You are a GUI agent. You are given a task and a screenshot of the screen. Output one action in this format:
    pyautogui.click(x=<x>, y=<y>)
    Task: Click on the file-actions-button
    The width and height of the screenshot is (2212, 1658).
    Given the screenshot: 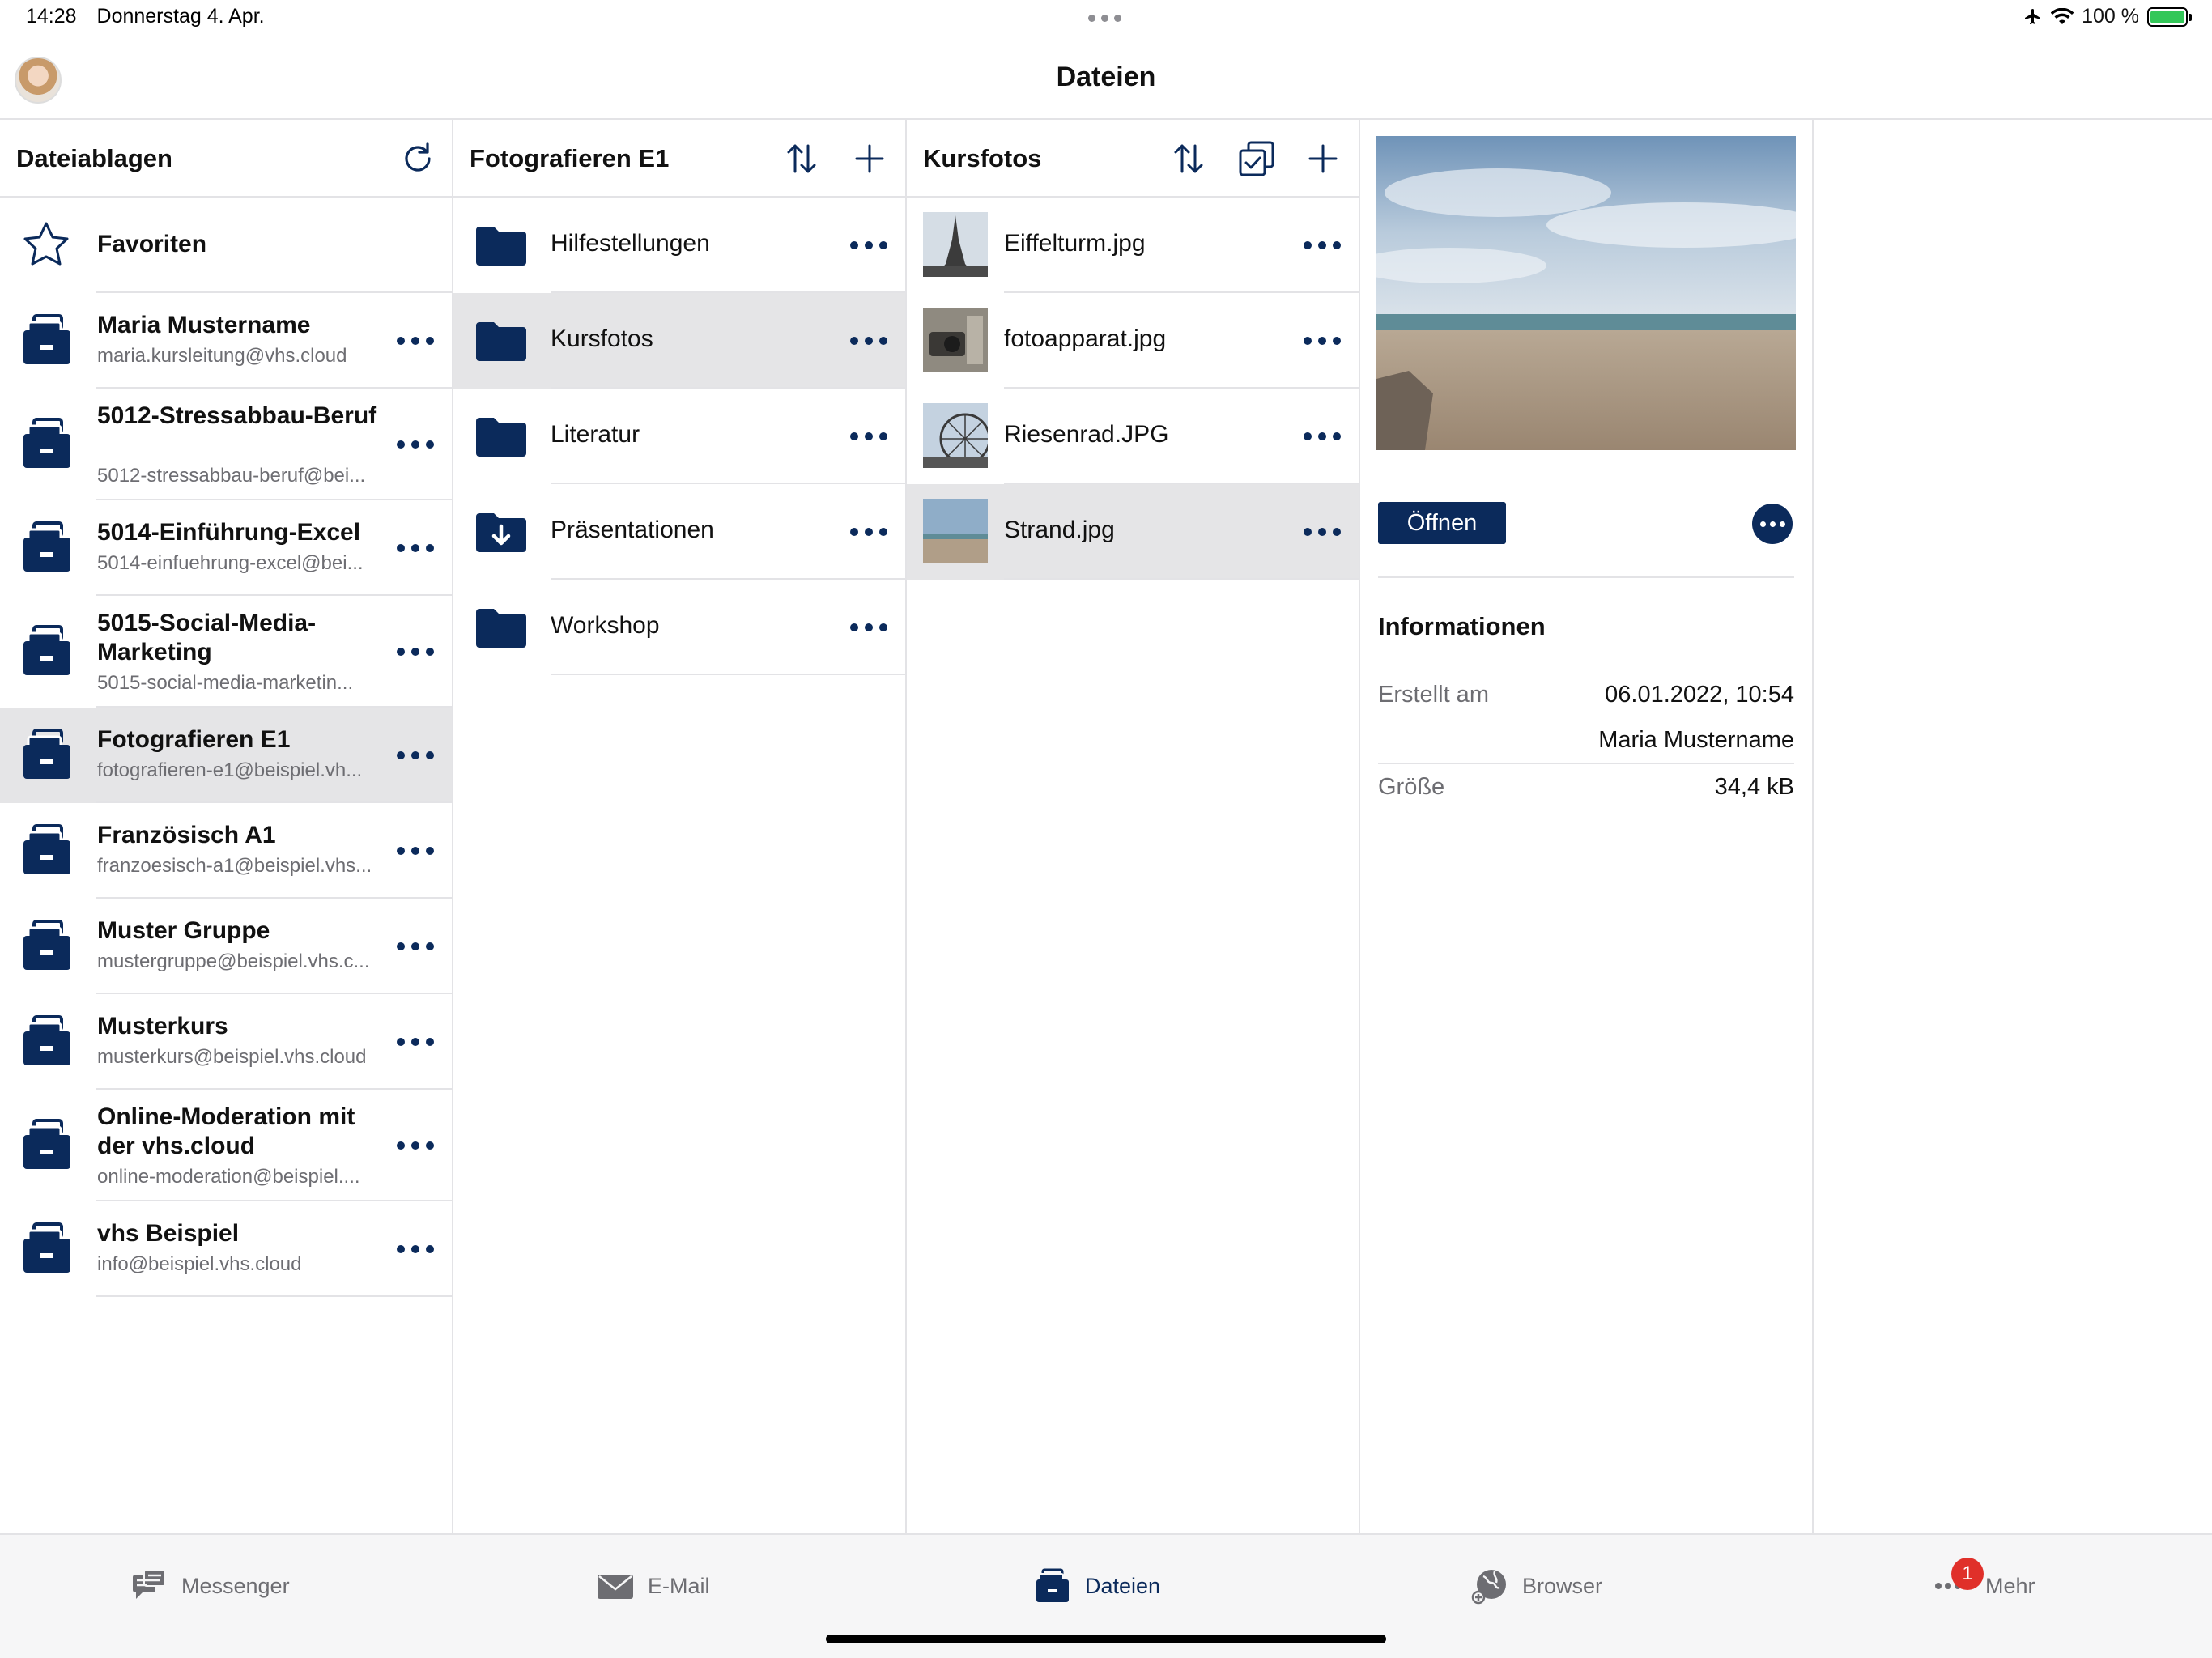 What is the action you would take?
    pyautogui.click(x=1773, y=524)
    